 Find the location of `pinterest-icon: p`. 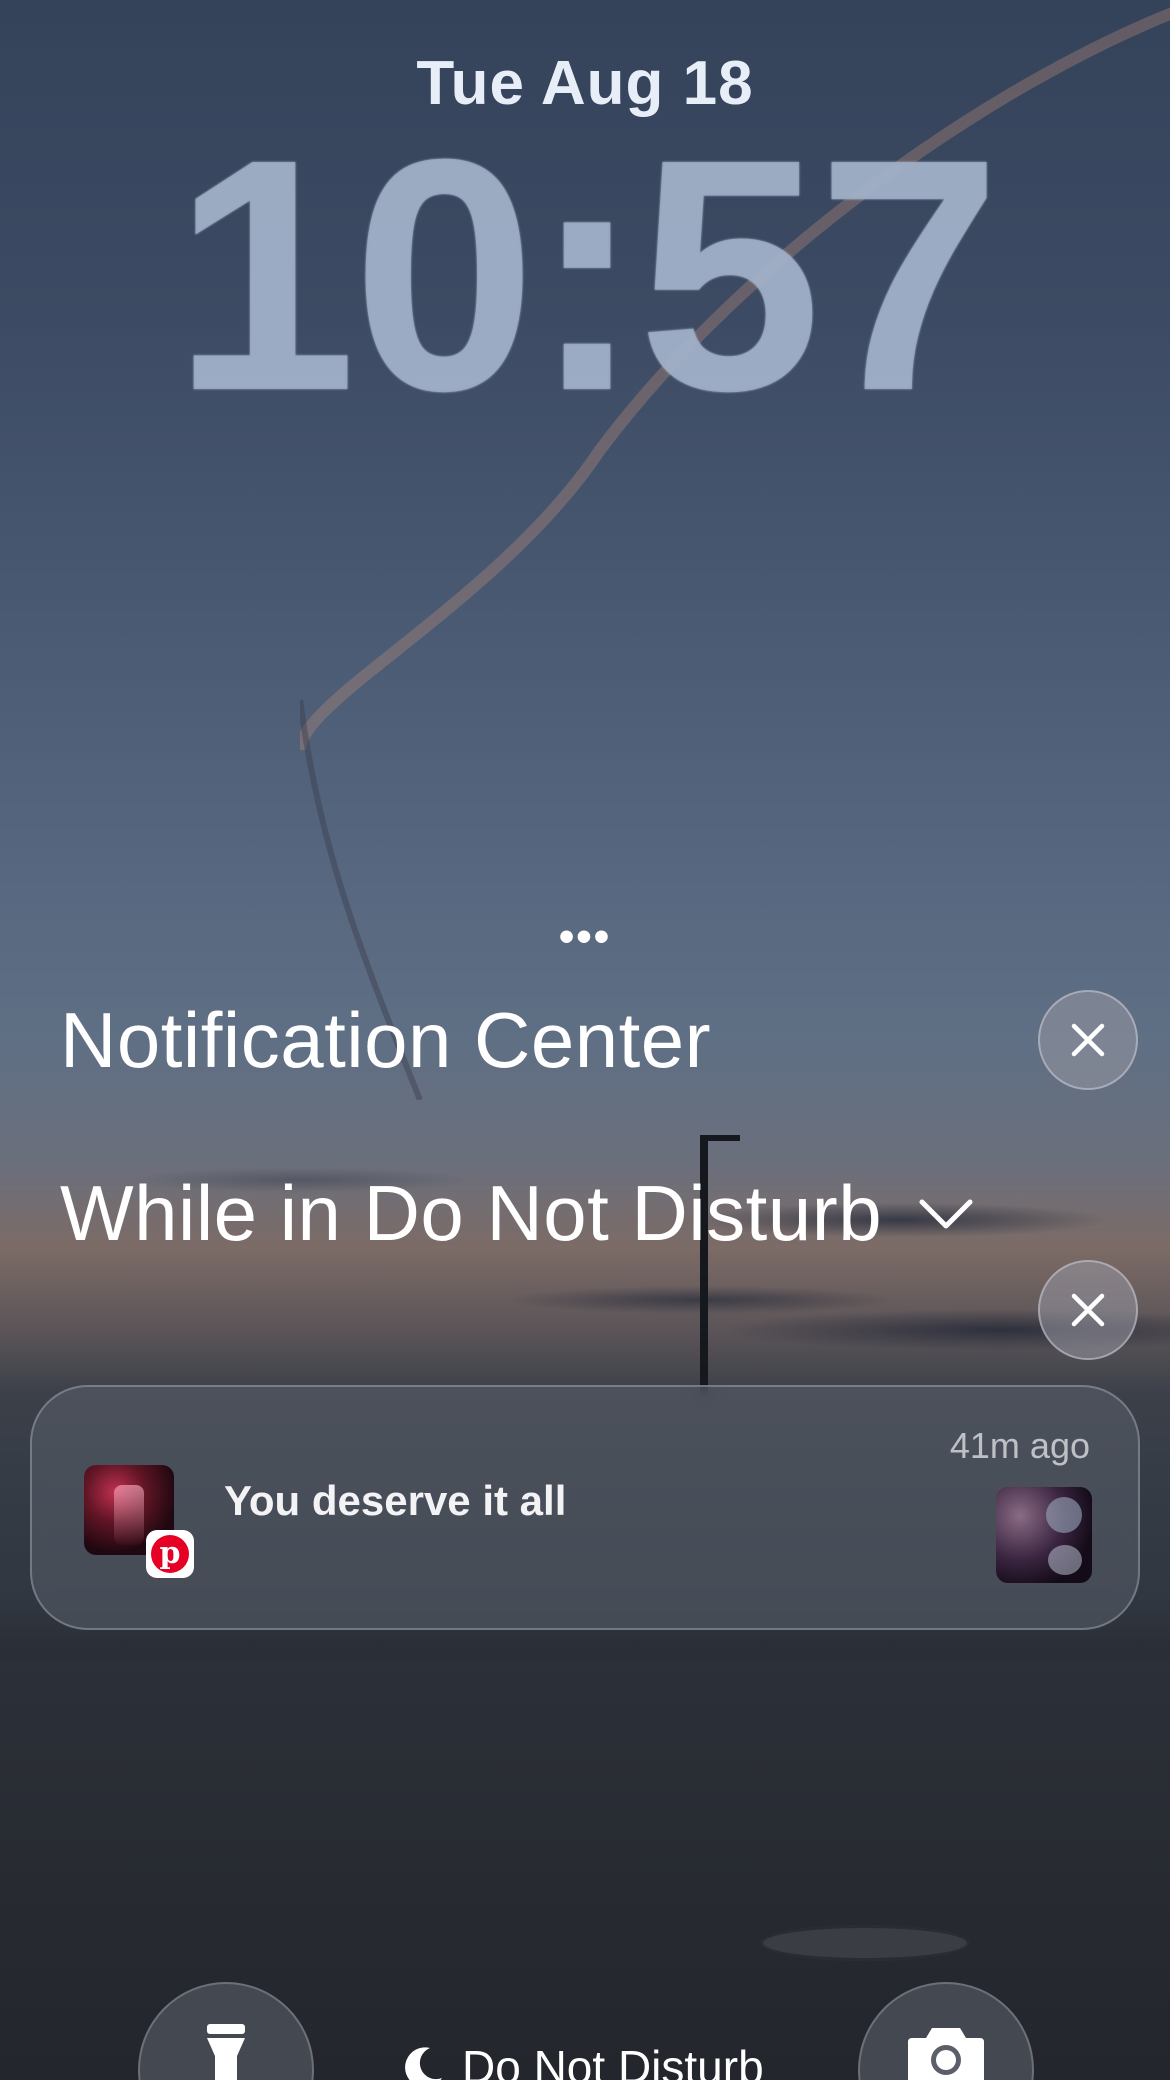

pinterest-icon: p is located at coordinates (170, 1554).